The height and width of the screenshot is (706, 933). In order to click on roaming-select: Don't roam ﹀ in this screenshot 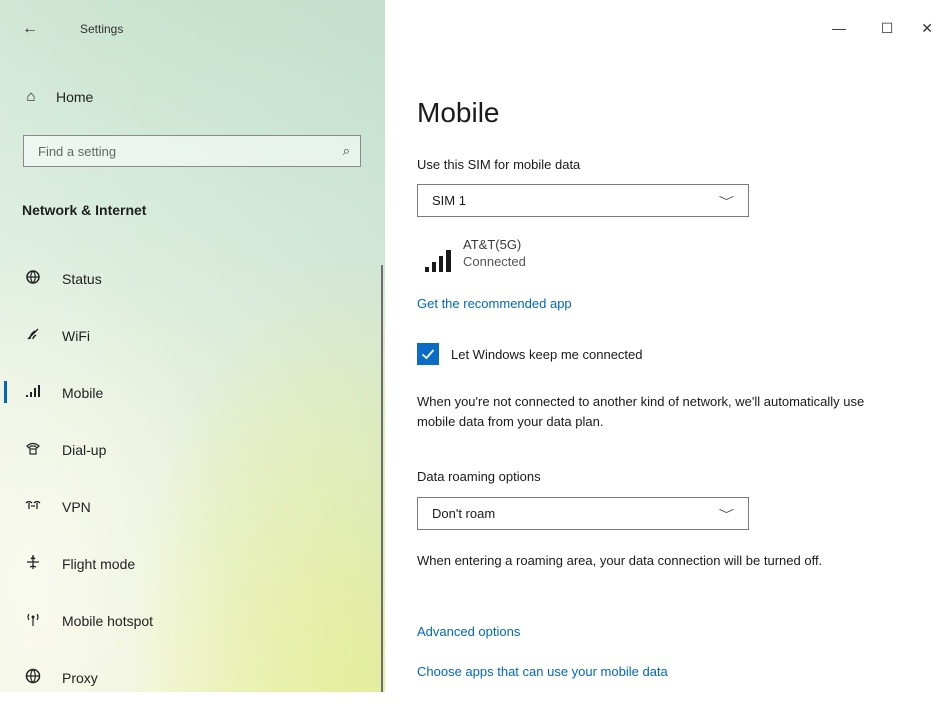, I will do `click(583, 513)`.